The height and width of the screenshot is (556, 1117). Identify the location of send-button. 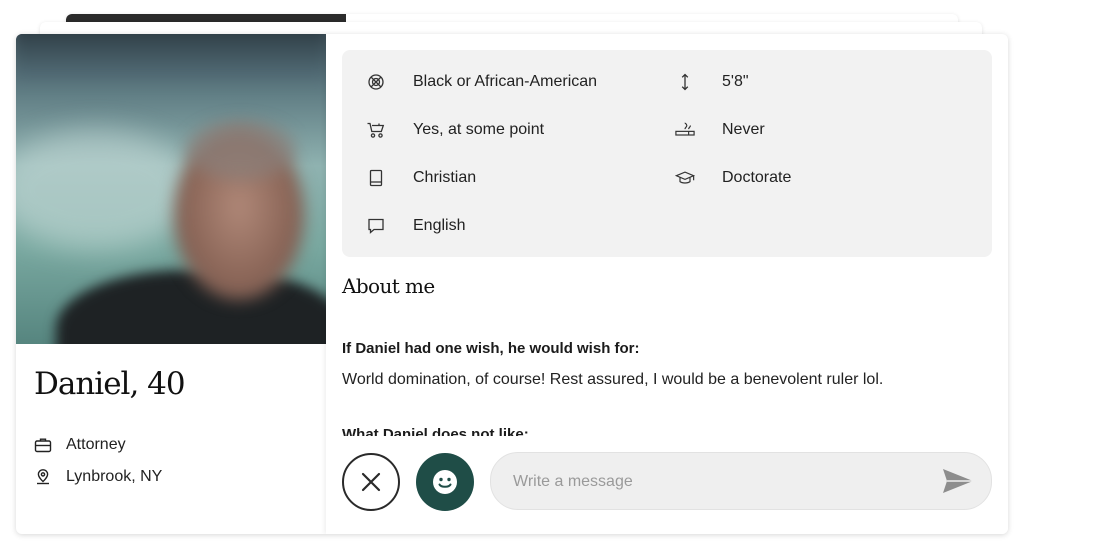
(958, 481).